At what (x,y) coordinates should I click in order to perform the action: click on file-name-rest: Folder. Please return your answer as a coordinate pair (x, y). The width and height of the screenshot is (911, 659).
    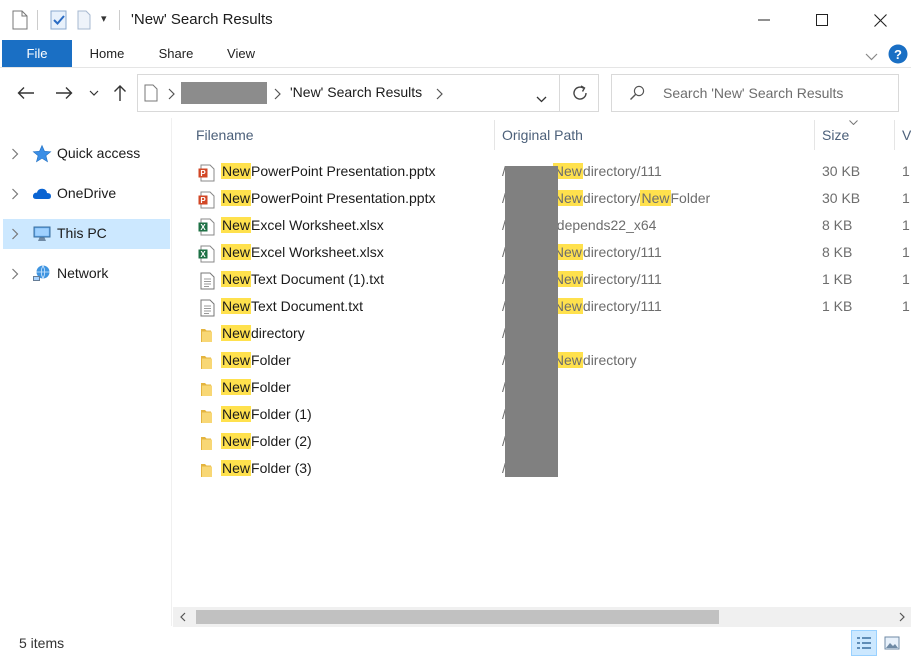
    Looking at the image, I should click on (271, 387).